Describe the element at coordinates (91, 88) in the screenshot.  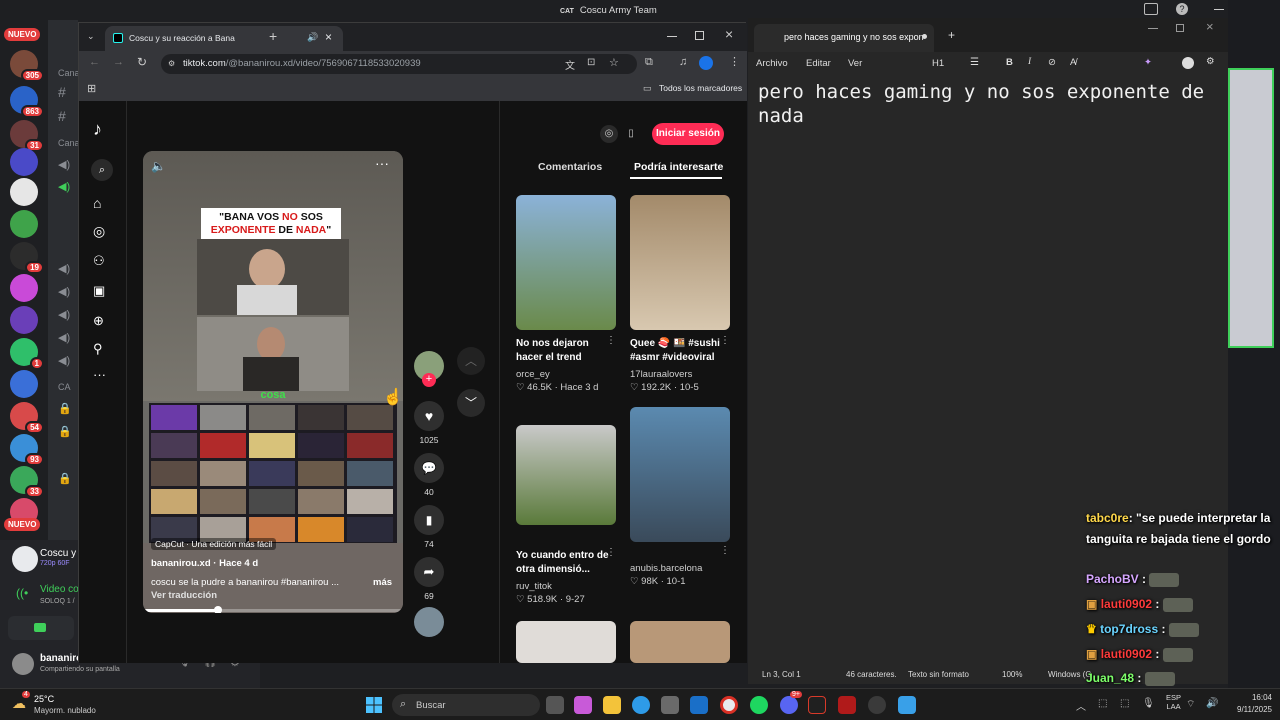
I see `apps-icon: ⊞` at that location.